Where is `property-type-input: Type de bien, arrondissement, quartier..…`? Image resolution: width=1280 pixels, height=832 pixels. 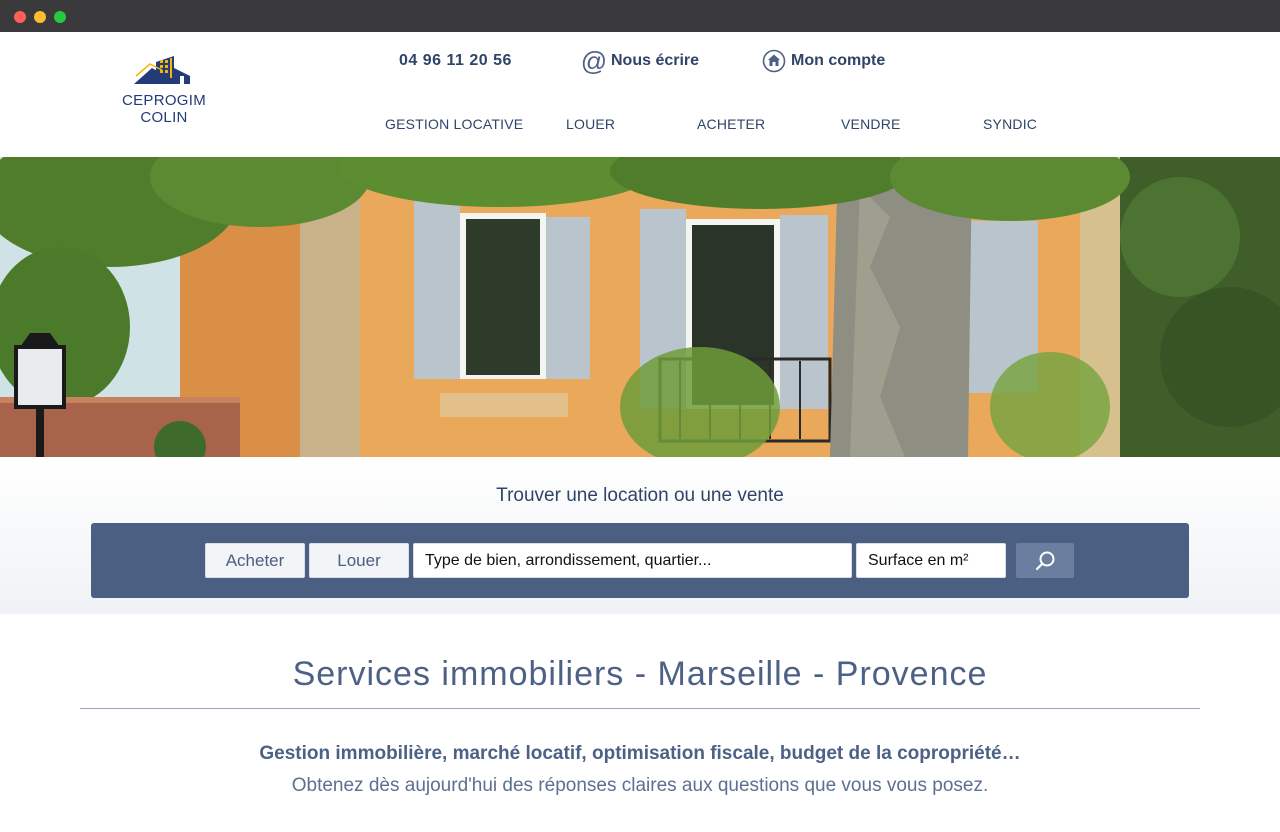 property-type-input: Type de bien, arrondissement, quartier..… is located at coordinates (632, 560).